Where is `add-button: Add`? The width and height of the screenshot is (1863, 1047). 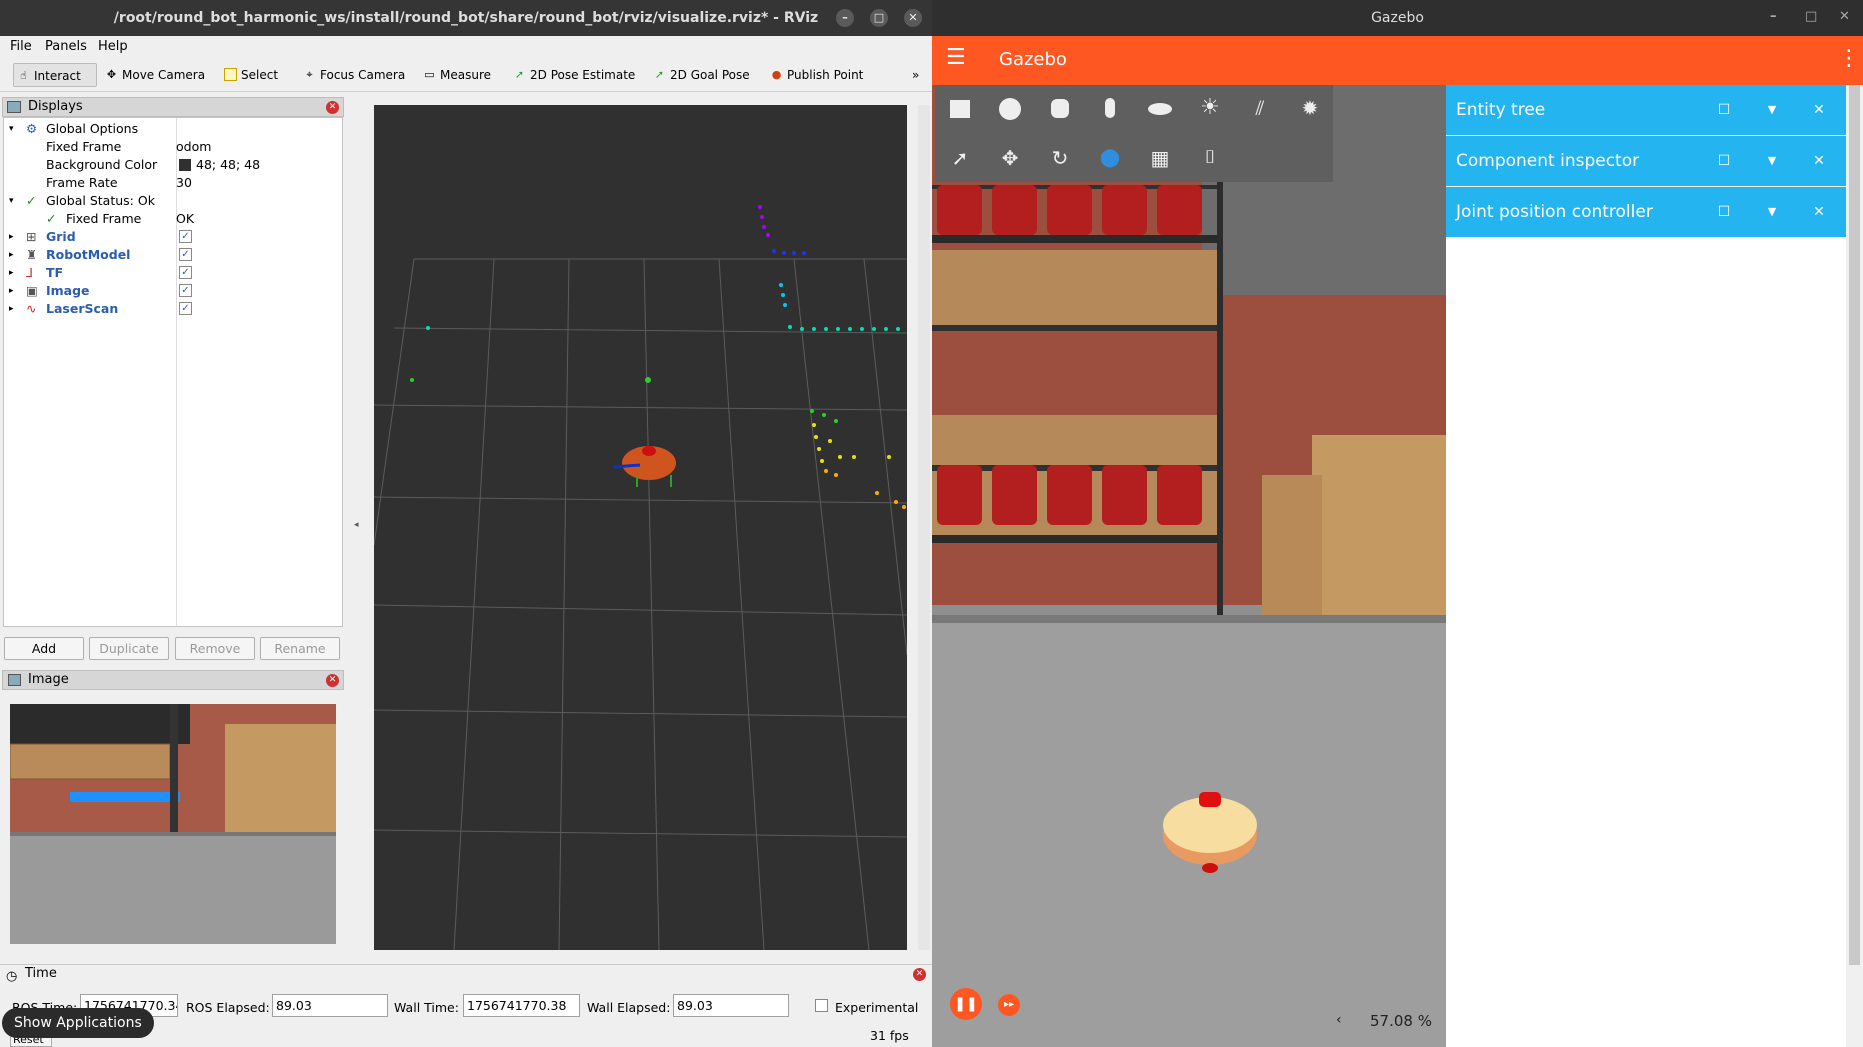
add-button: Add is located at coordinates (44, 648).